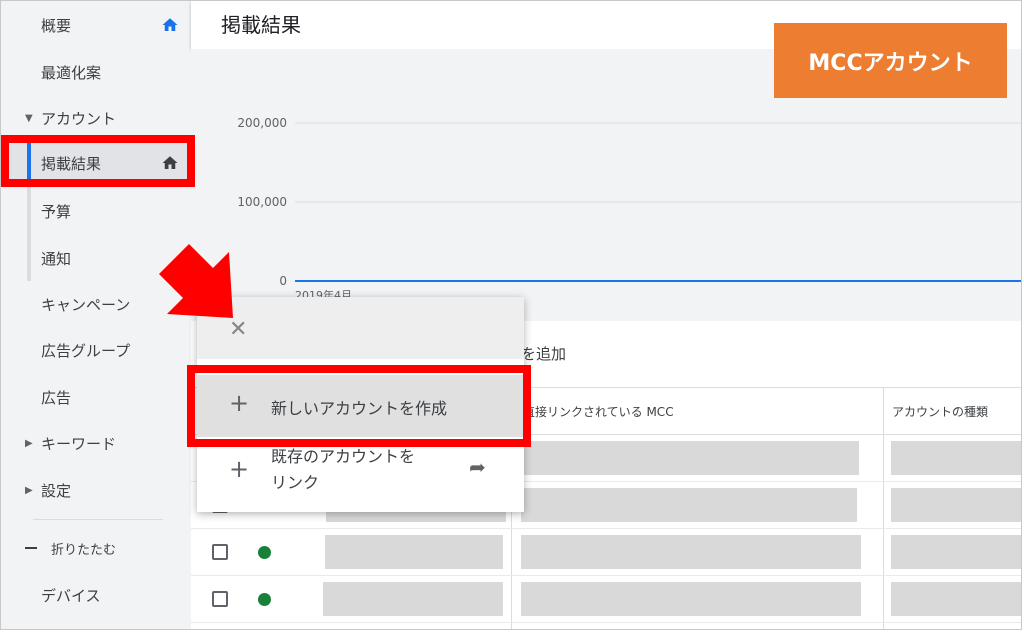  Describe the element at coordinates (96, 25) in the screenshot. I see `sidebar-item-overview: 概要` at that location.